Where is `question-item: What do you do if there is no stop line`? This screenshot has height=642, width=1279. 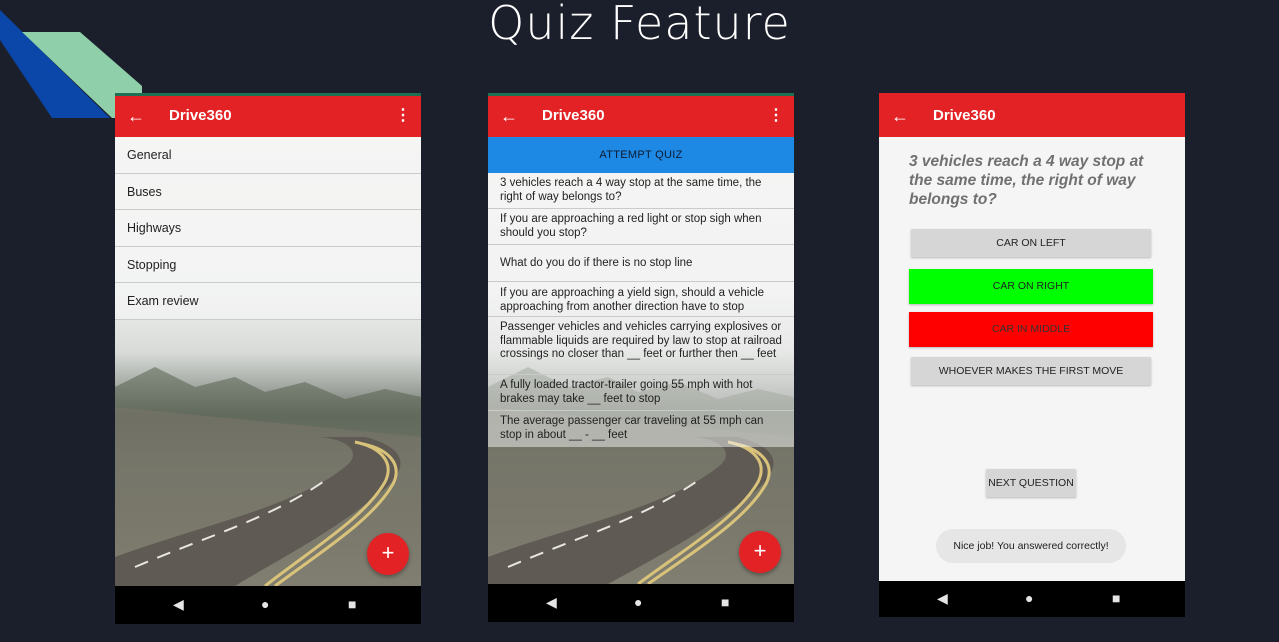 question-item: What do you do if there is no stop line is located at coordinates (641, 263).